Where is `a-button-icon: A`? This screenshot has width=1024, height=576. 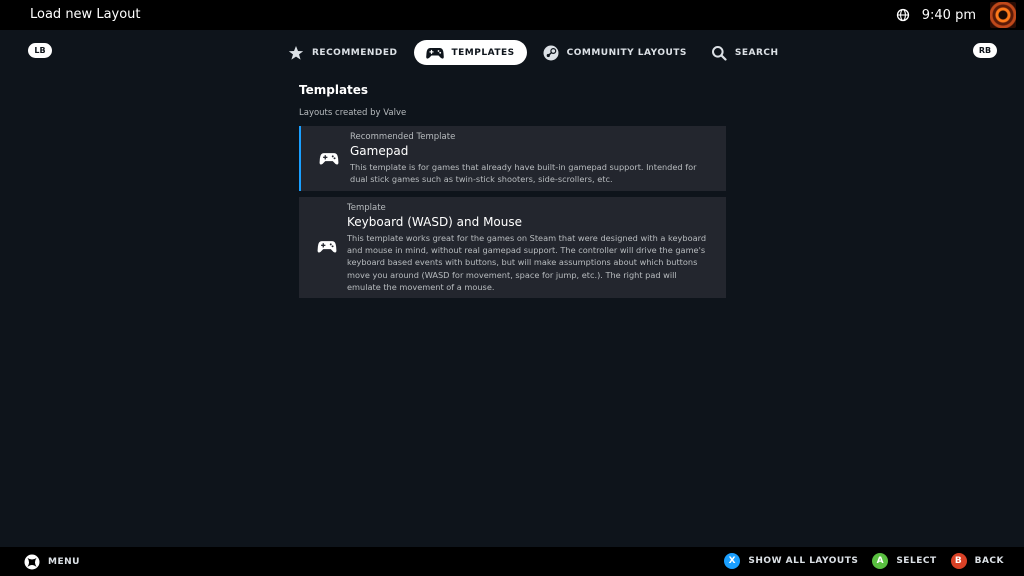
a-button-icon: A is located at coordinates (880, 561).